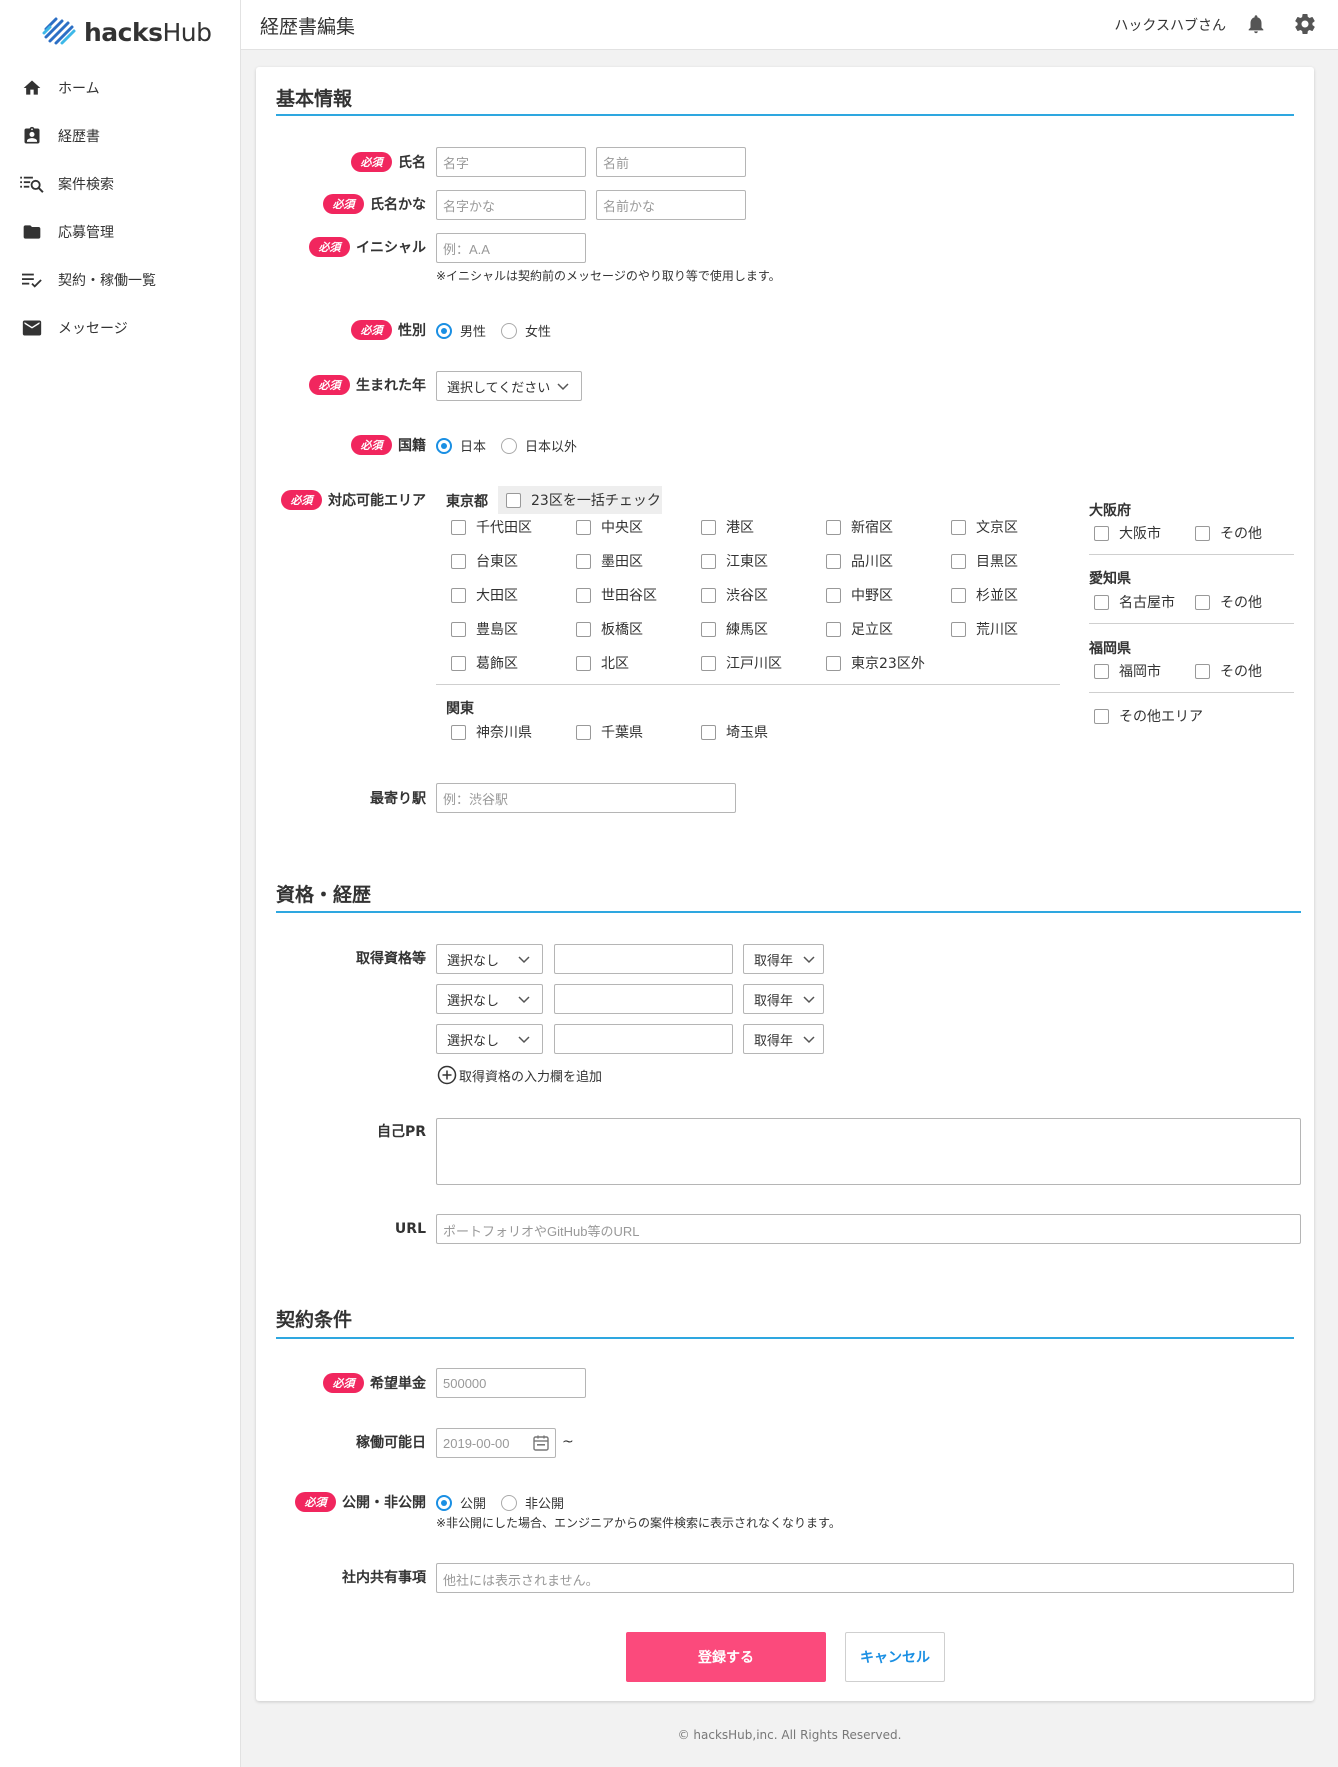 The width and height of the screenshot is (1338, 1767). I want to click on self-pr-textarea, so click(868, 1151).